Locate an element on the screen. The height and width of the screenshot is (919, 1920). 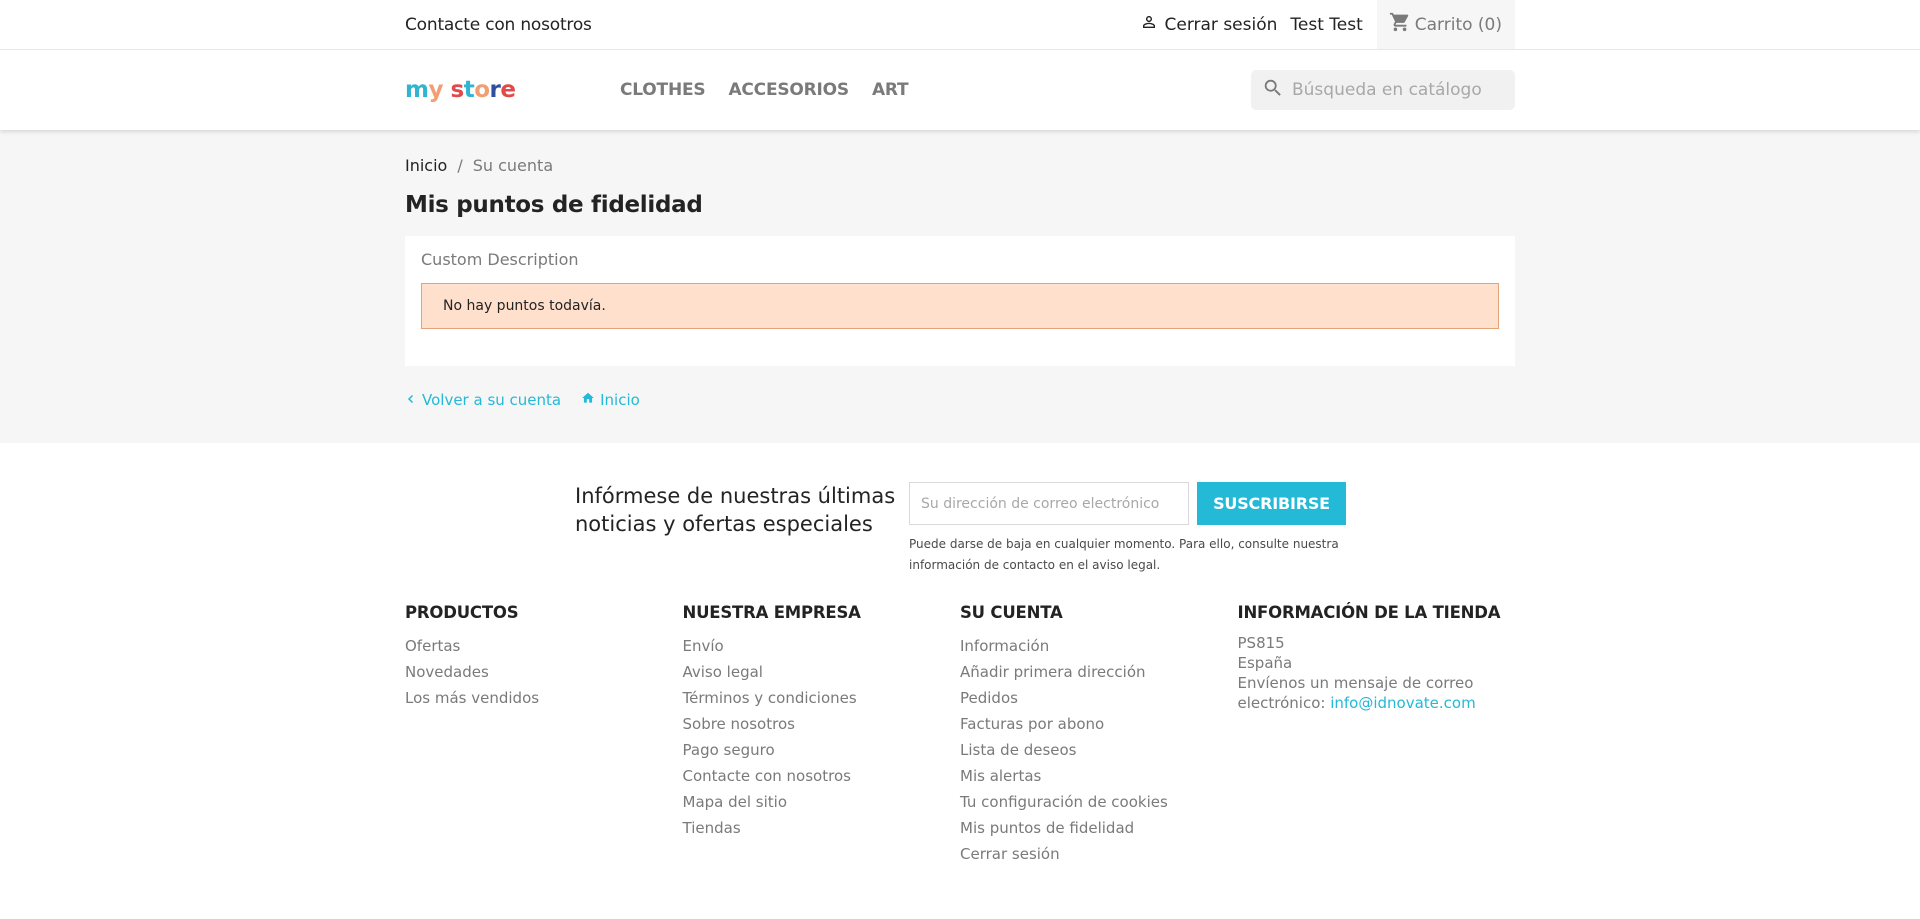
user-icon is located at coordinates (1152, 24).